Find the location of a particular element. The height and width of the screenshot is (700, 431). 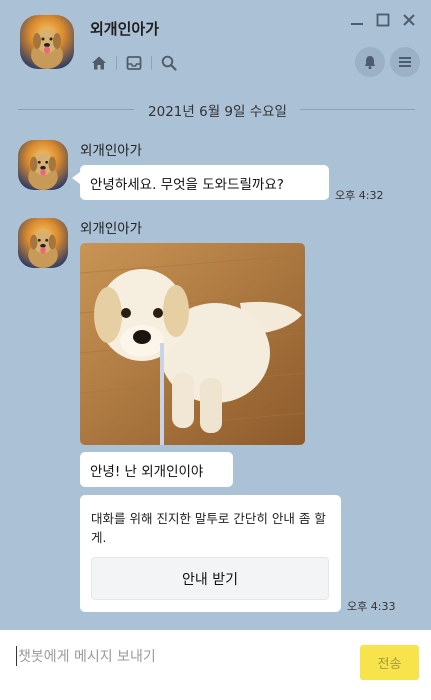

minimize-icon is located at coordinates (357, 20).